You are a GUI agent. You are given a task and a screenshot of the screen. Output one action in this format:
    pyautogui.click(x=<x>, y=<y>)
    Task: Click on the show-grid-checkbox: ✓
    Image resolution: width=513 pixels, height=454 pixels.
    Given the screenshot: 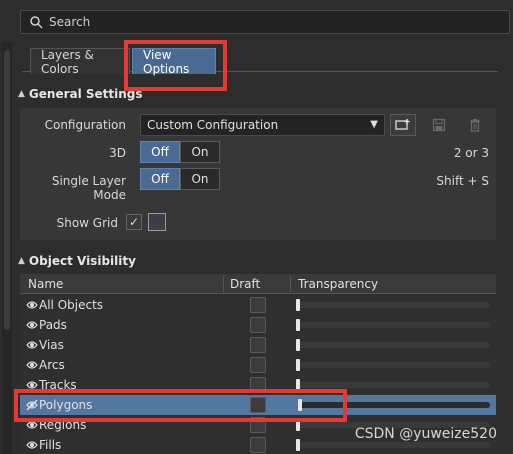 What is the action you would take?
    pyautogui.click(x=134, y=222)
    